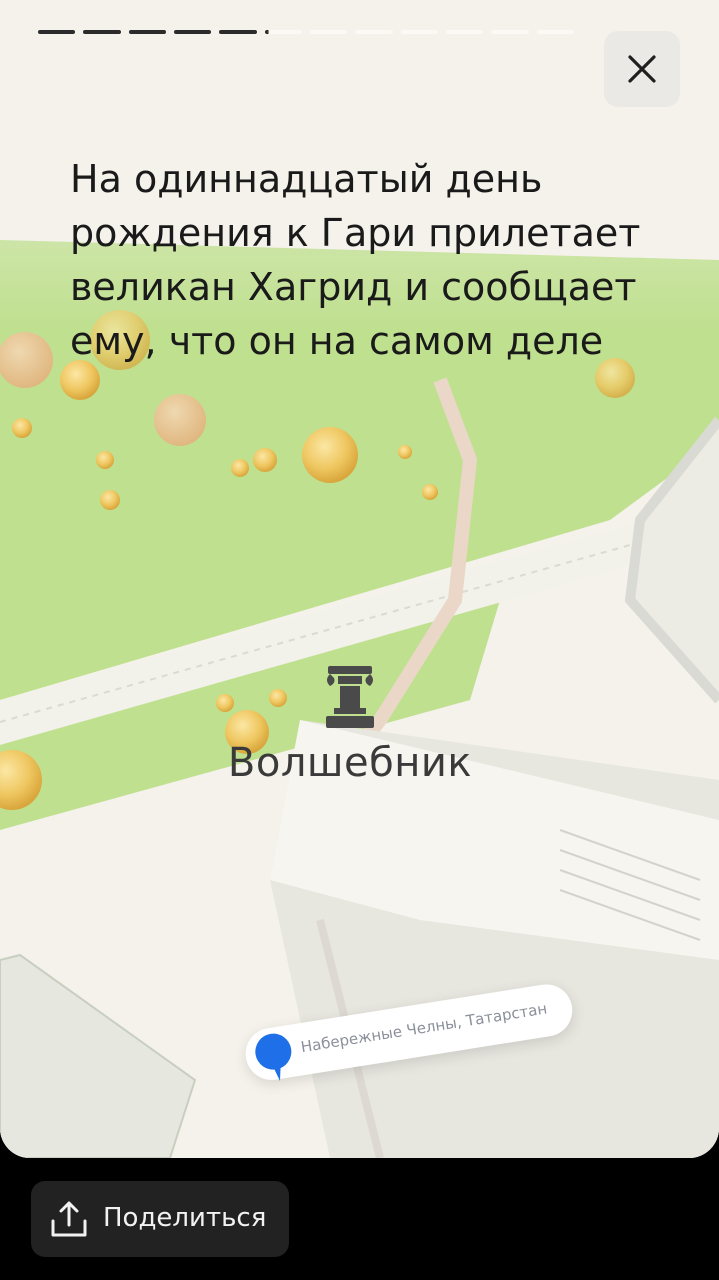 The image size is (719, 1280). What do you see at coordinates (185, 1218) in the screenshot?
I see `share-label: Поделиться` at bounding box center [185, 1218].